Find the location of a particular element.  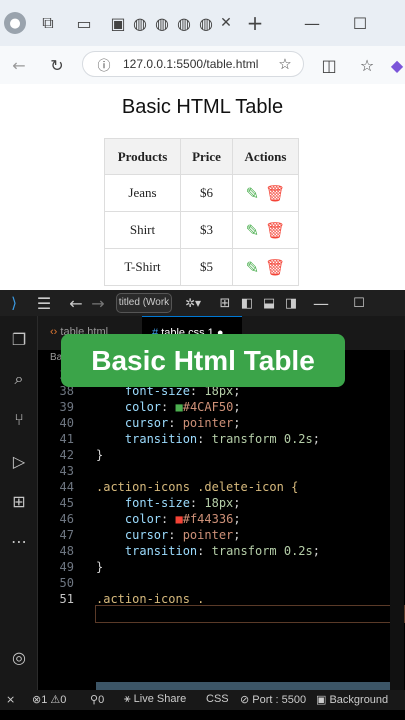

table-row: Jeans $6 ✎ 🗑 is located at coordinates (201, 193).